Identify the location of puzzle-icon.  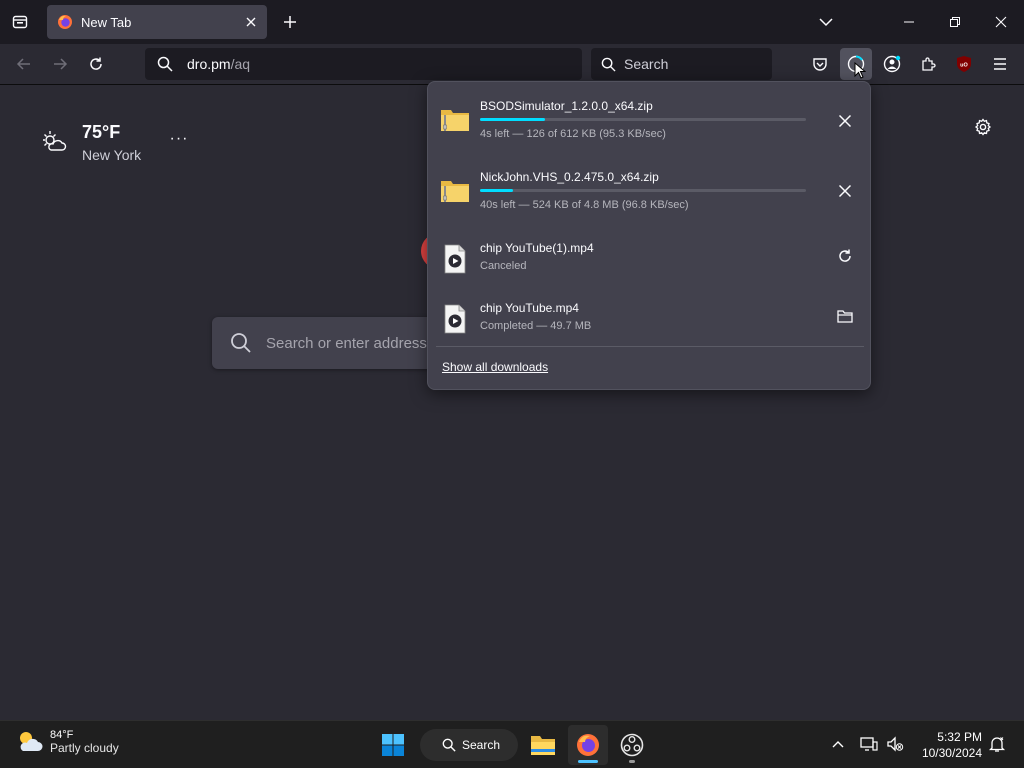
(929, 64).